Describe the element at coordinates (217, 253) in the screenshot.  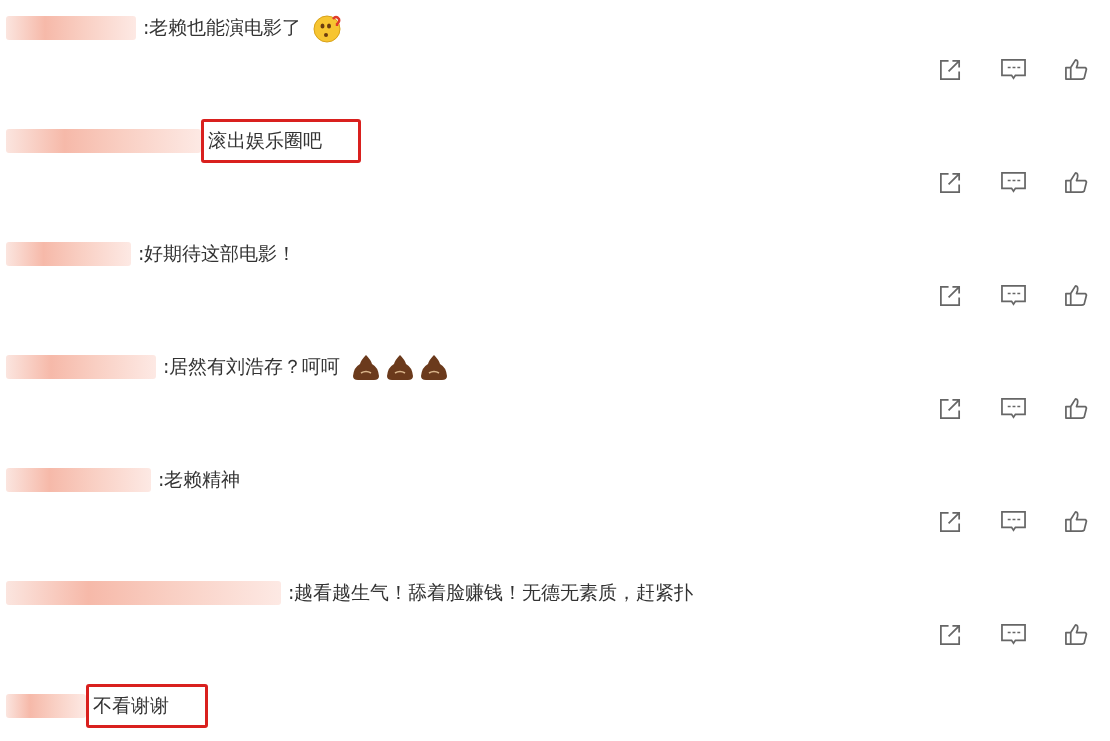
I see `comment-text: :好期待这部电影！` at that location.